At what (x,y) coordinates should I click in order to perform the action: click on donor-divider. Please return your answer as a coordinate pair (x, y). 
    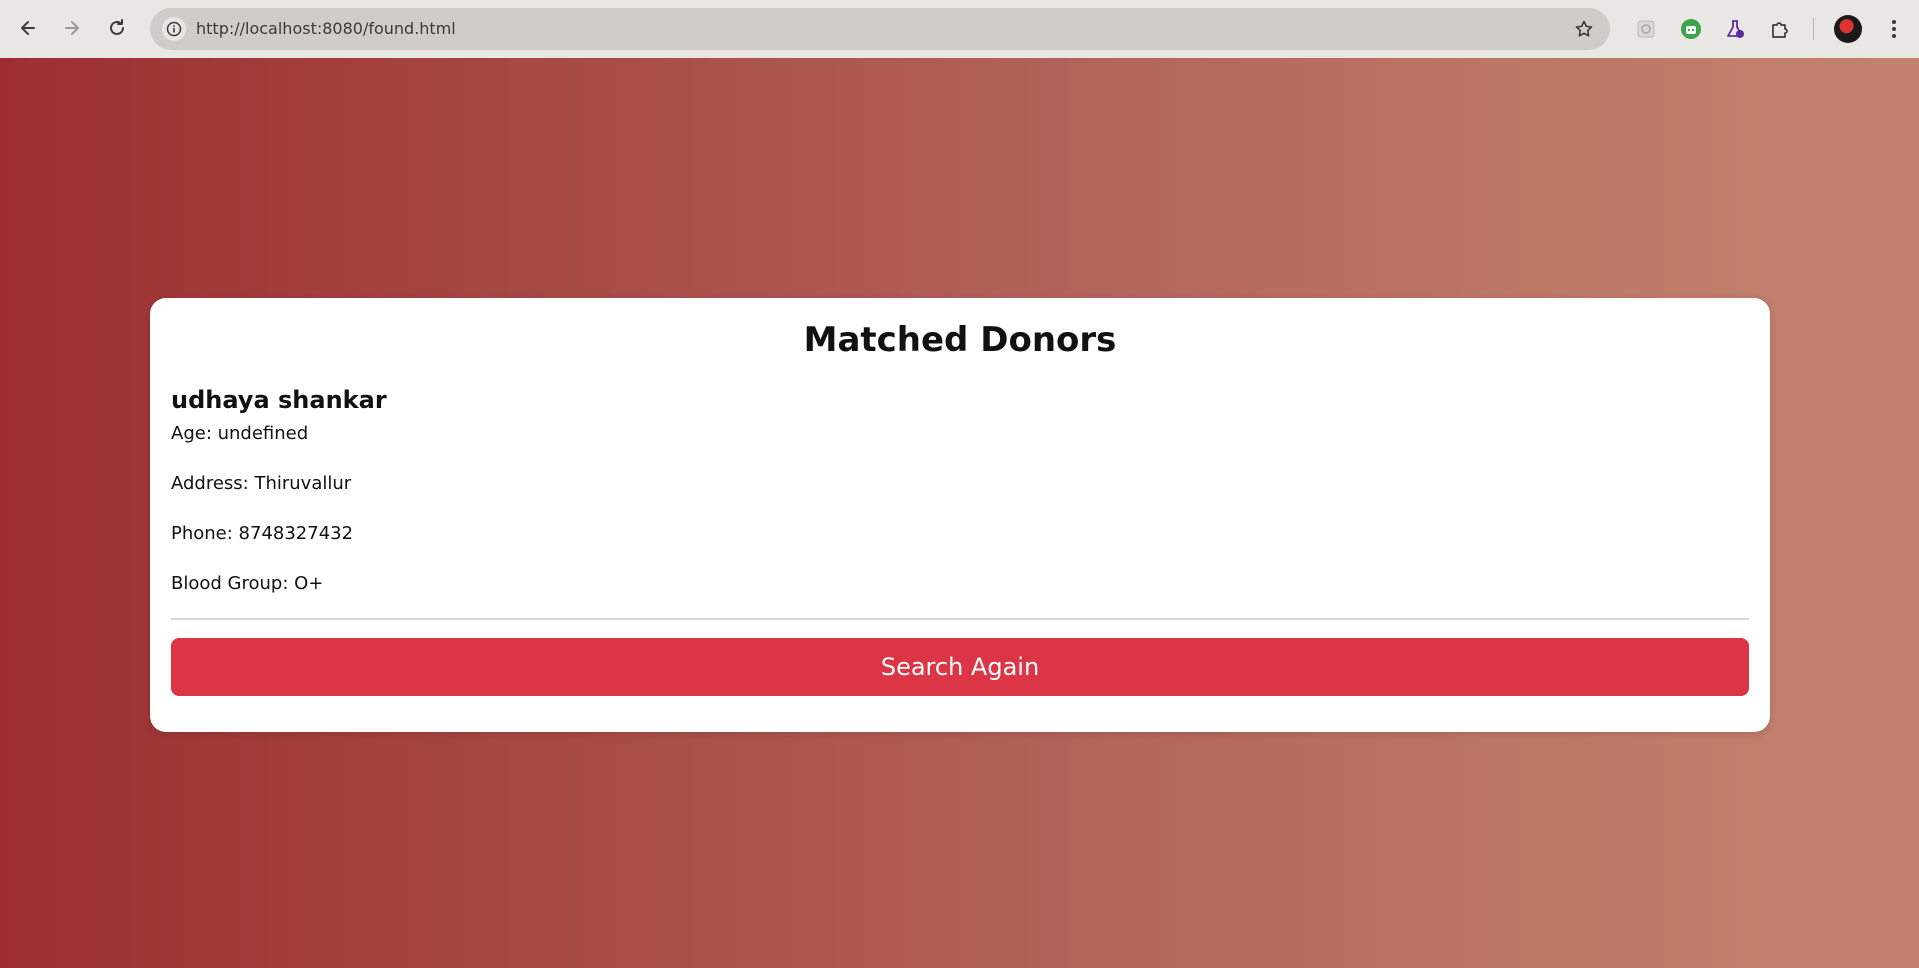
    Looking at the image, I should click on (960, 619).